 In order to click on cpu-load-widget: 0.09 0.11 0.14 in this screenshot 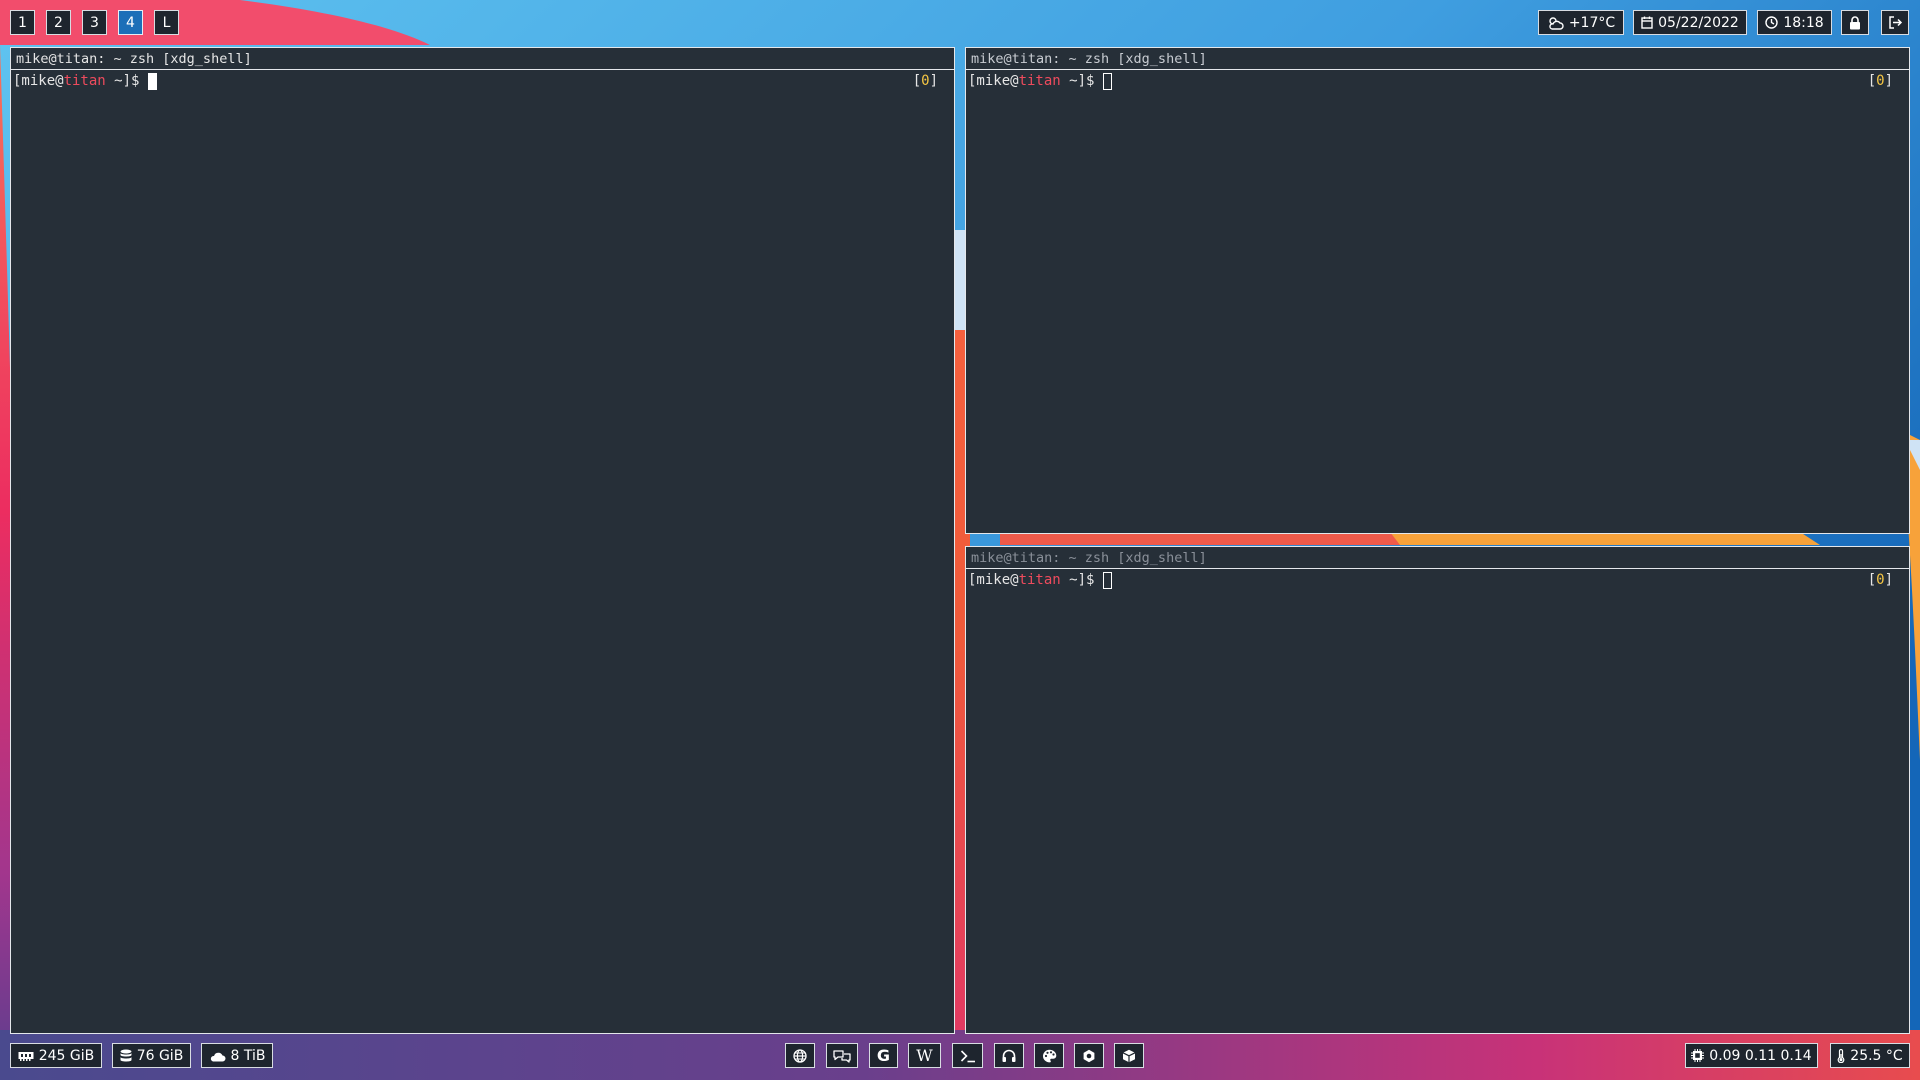, I will do `click(1751, 1055)`.